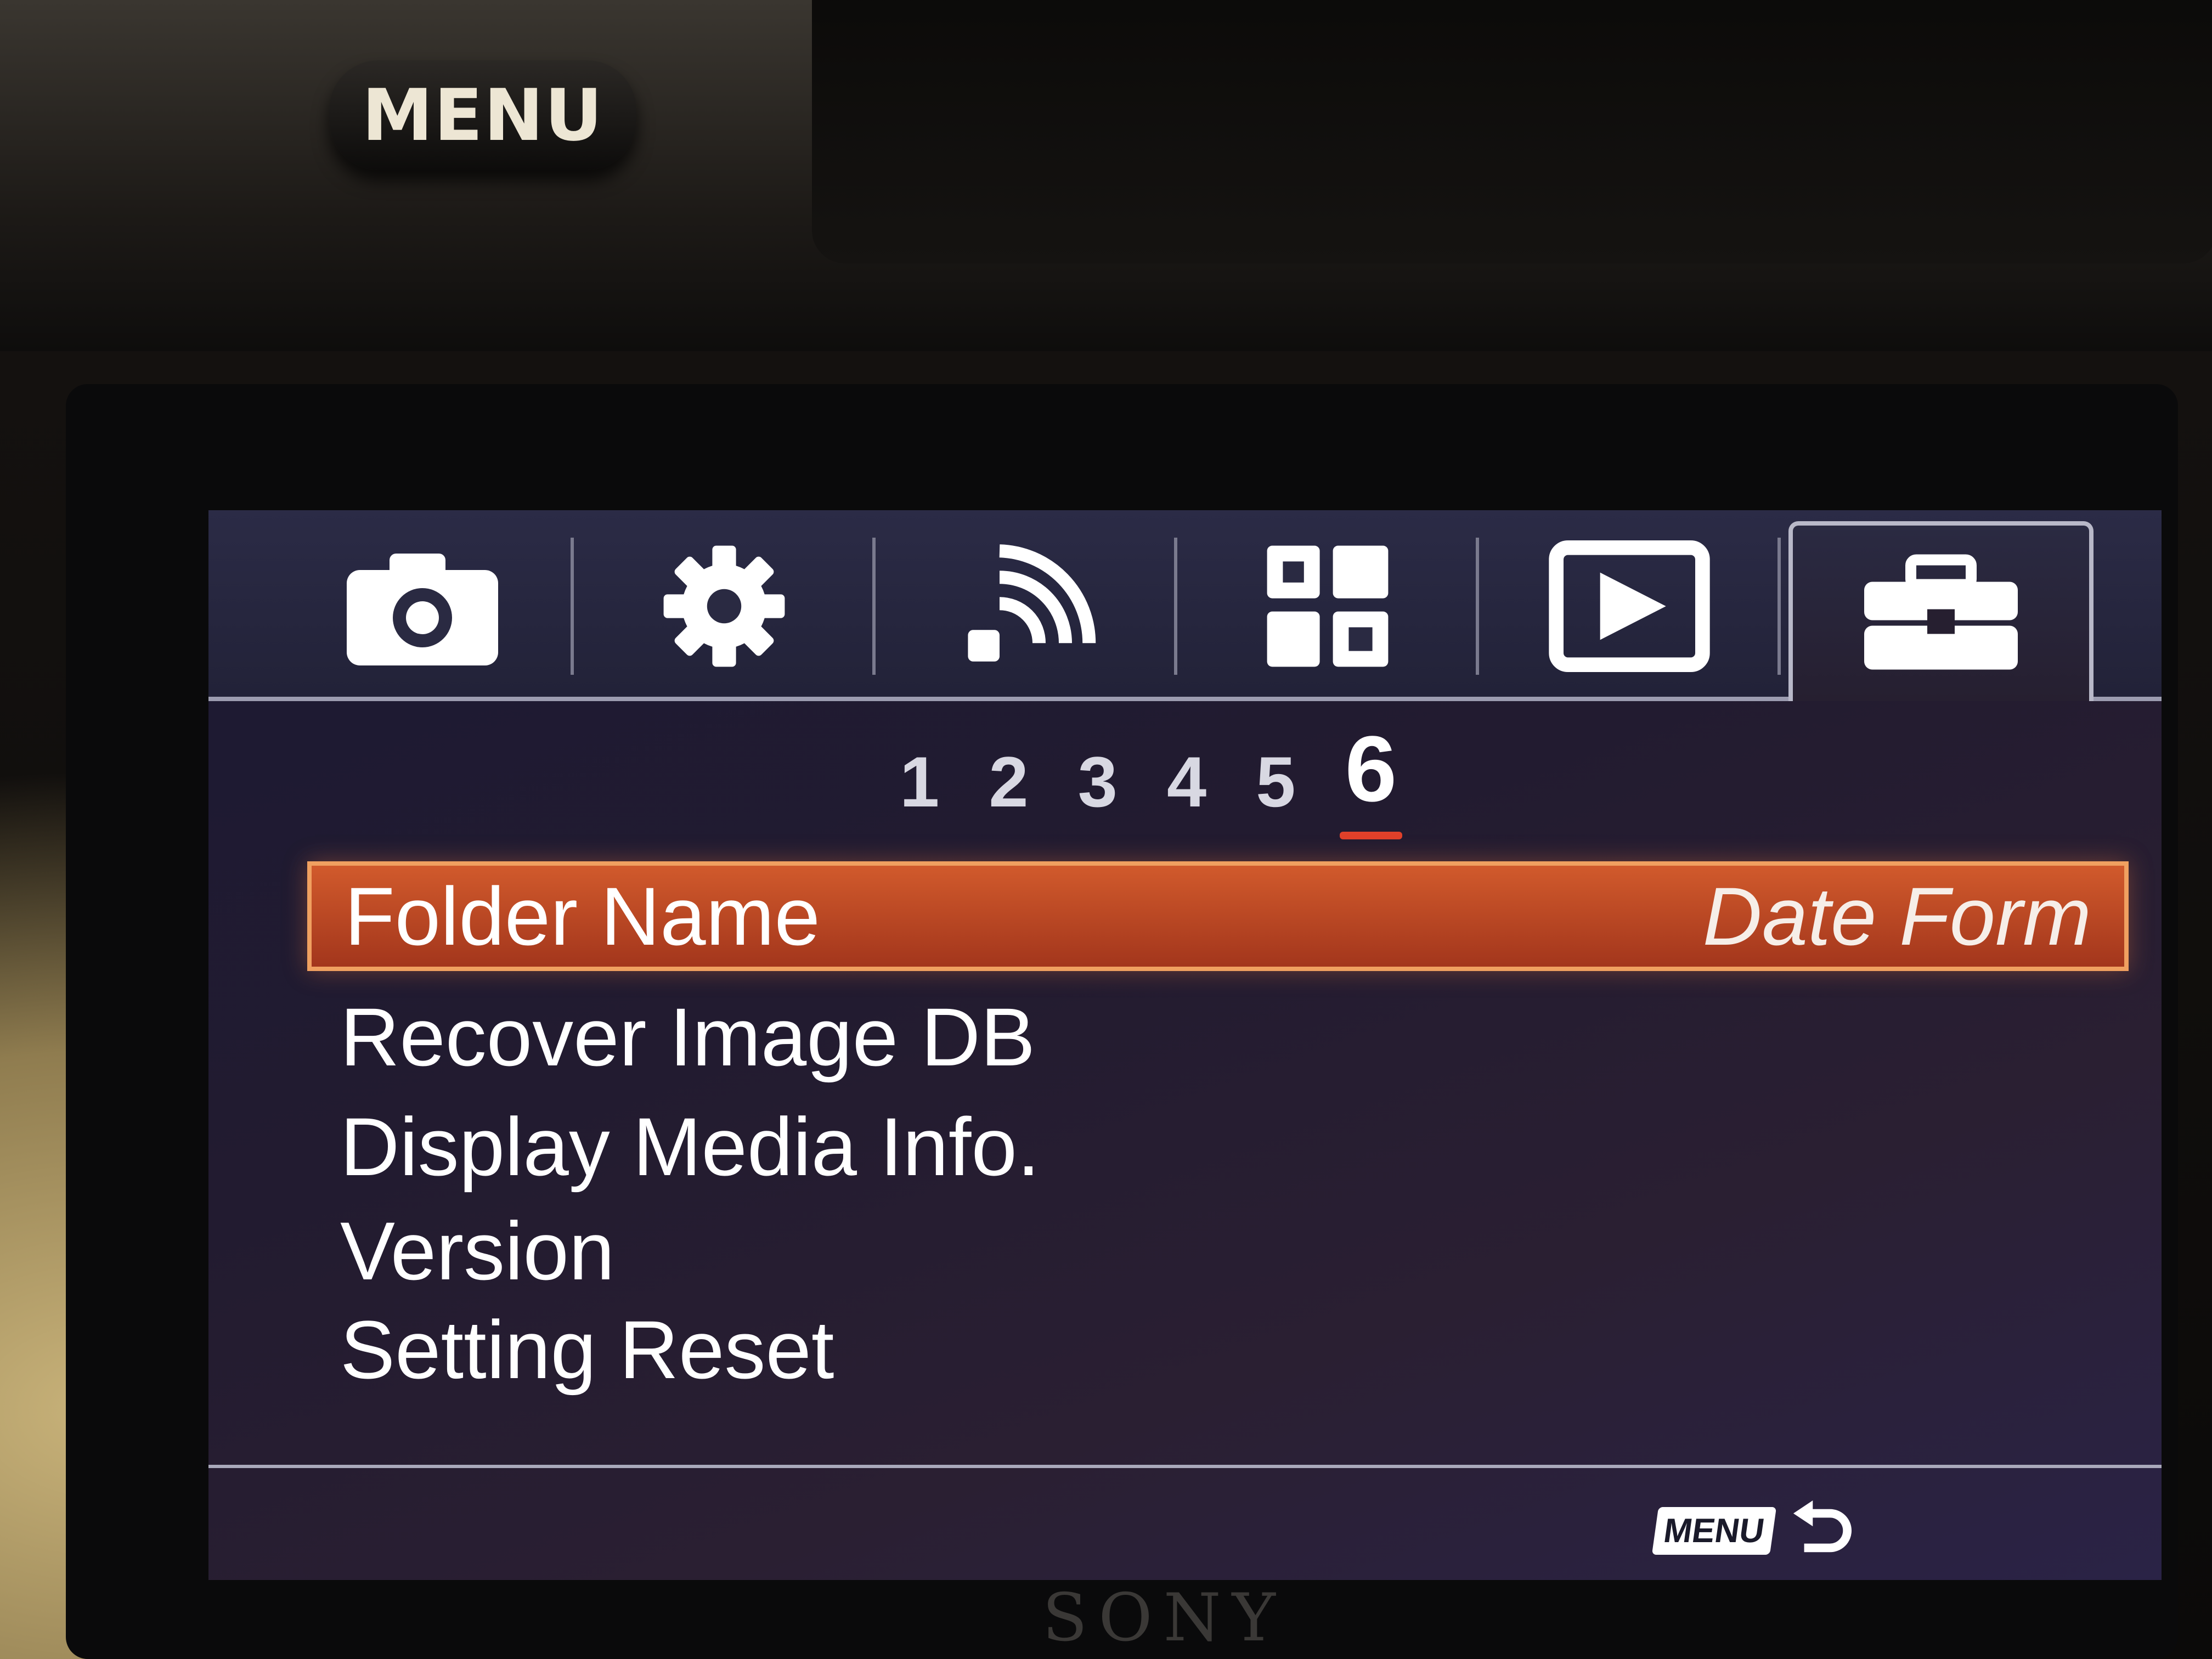 The height and width of the screenshot is (1659, 2212). I want to click on menu-item-recover-image-db: Recover Image DB, so click(1218, 1037).